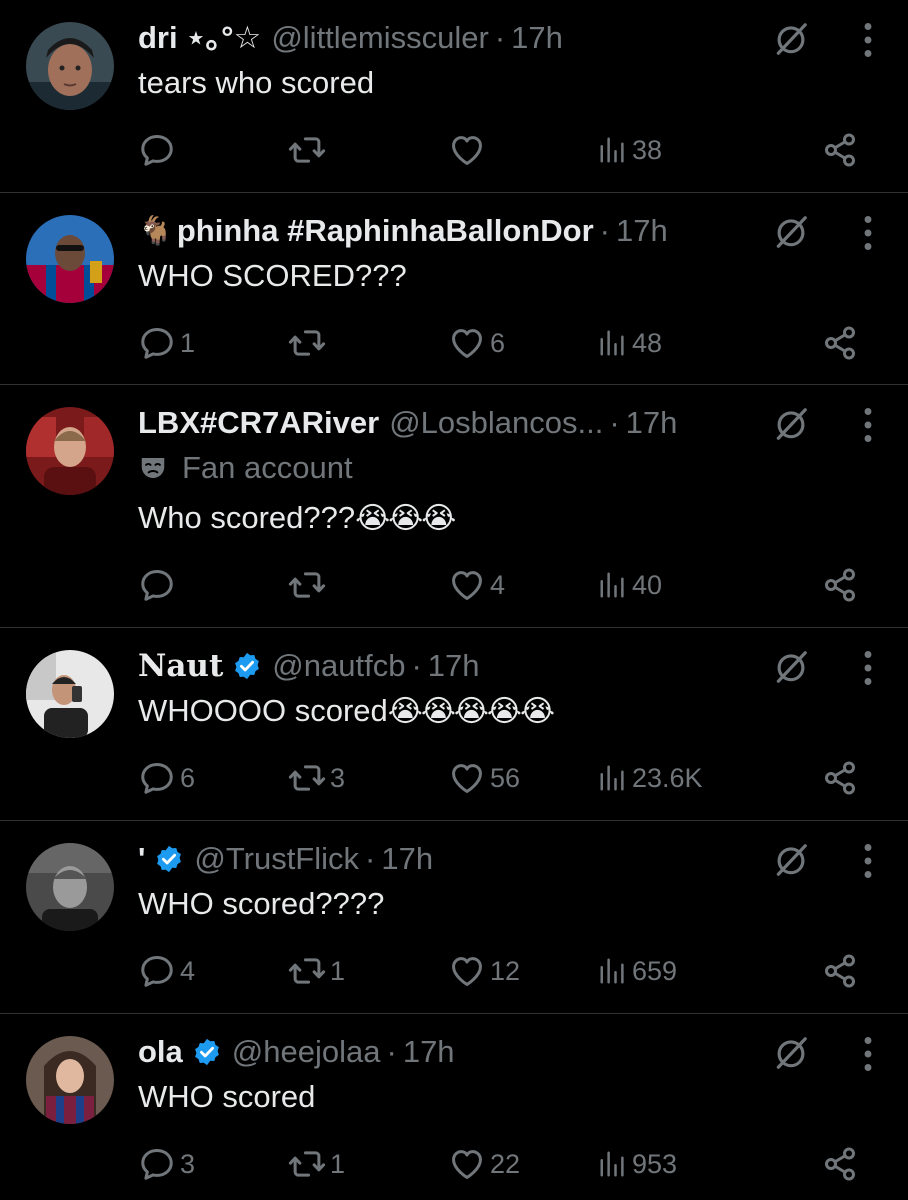 This screenshot has width=908, height=1200. I want to click on reply-button: 3, so click(166, 1164).